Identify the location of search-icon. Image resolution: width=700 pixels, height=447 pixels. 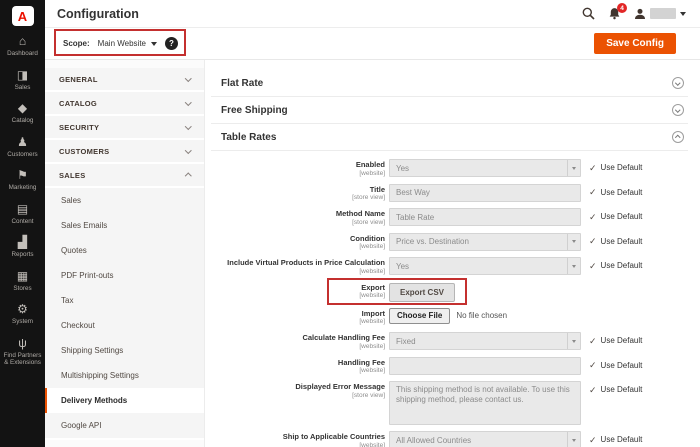
(588, 13).